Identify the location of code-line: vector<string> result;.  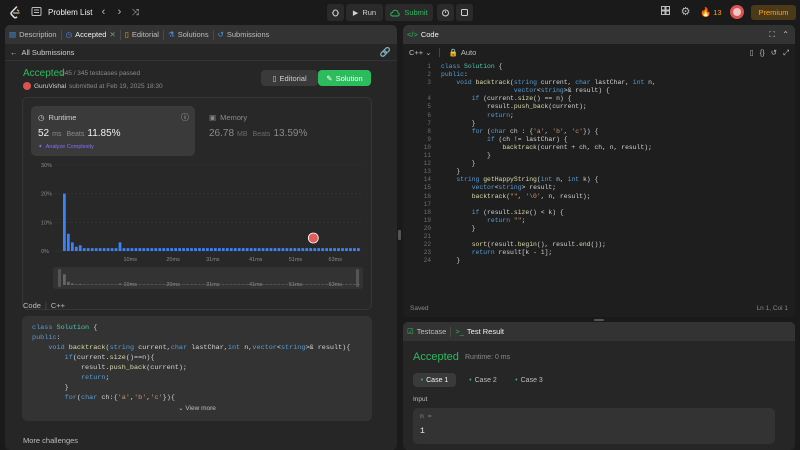
(618, 188).